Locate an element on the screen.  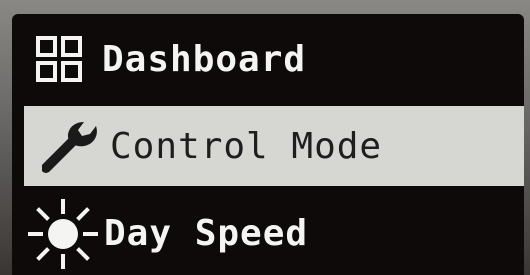
sun-icon is located at coordinates (63, 234).